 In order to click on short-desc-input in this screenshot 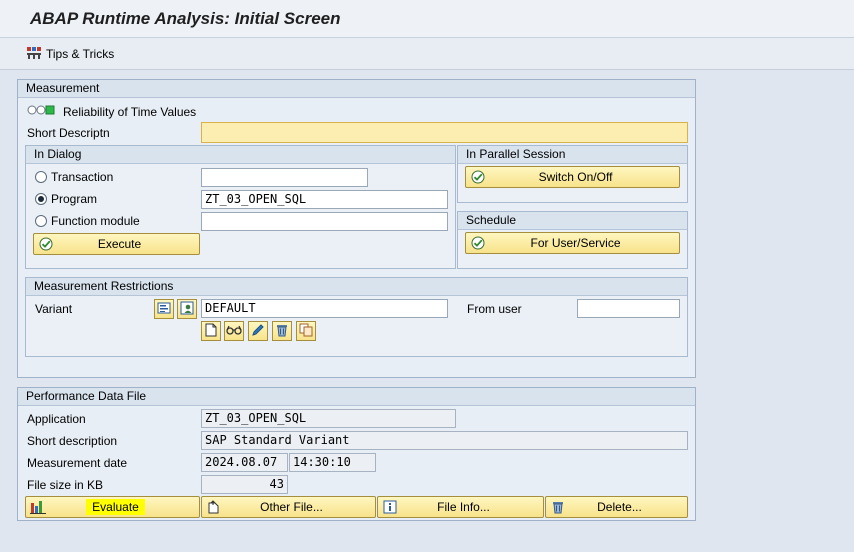, I will do `click(444, 132)`.